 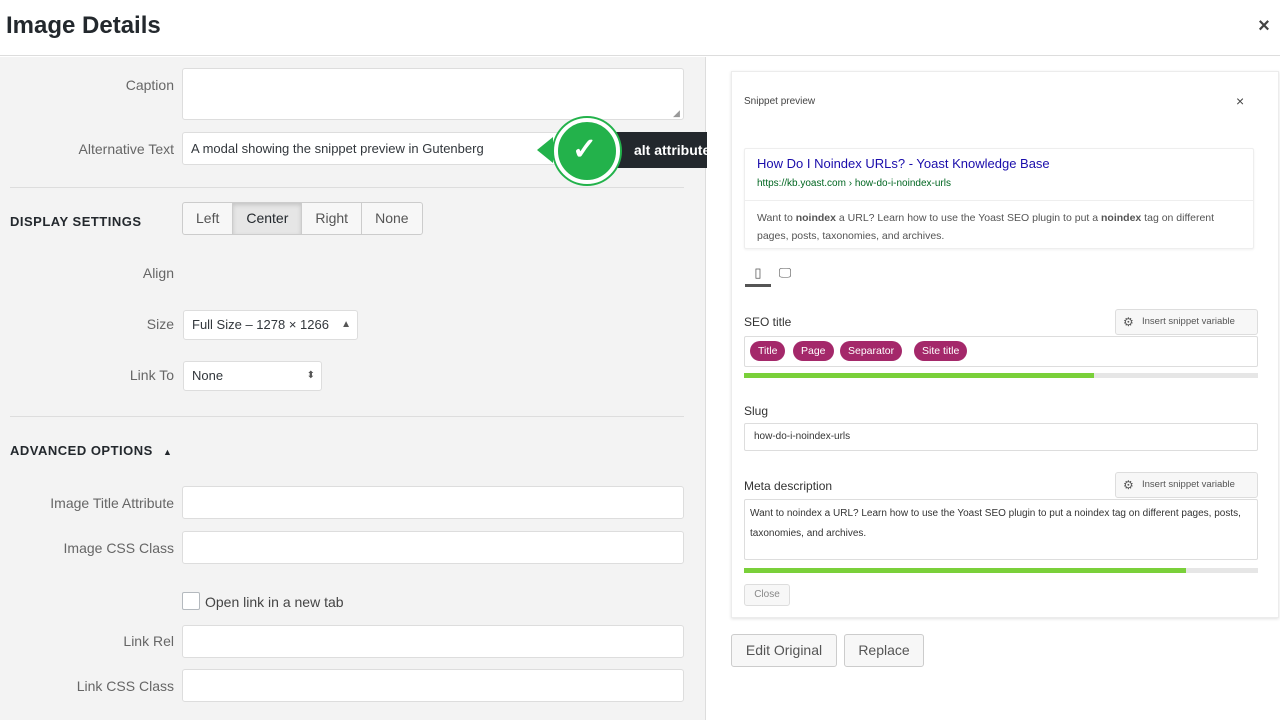 I want to click on image-css-field, so click(x=433, y=547).